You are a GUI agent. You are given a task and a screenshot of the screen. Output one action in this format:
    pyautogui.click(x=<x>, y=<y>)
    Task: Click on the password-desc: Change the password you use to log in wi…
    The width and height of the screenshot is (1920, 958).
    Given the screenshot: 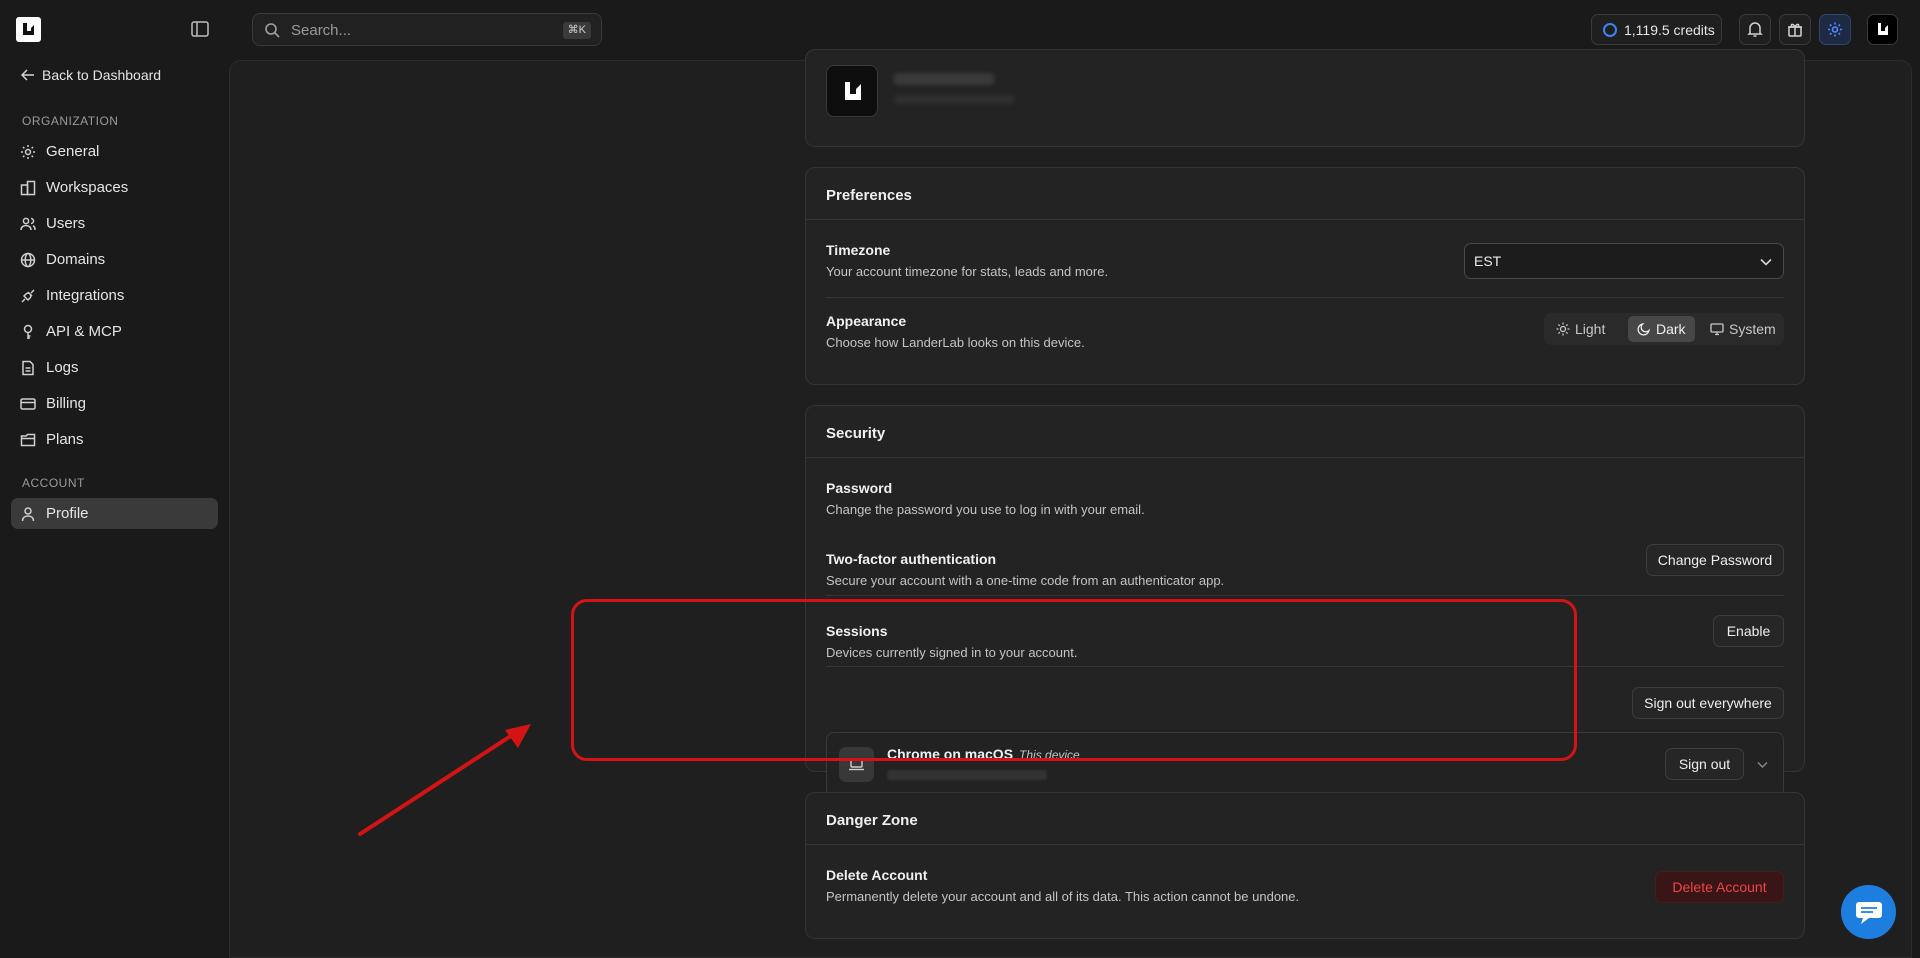 What is the action you would take?
    pyautogui.click(x=985, y=509)
    